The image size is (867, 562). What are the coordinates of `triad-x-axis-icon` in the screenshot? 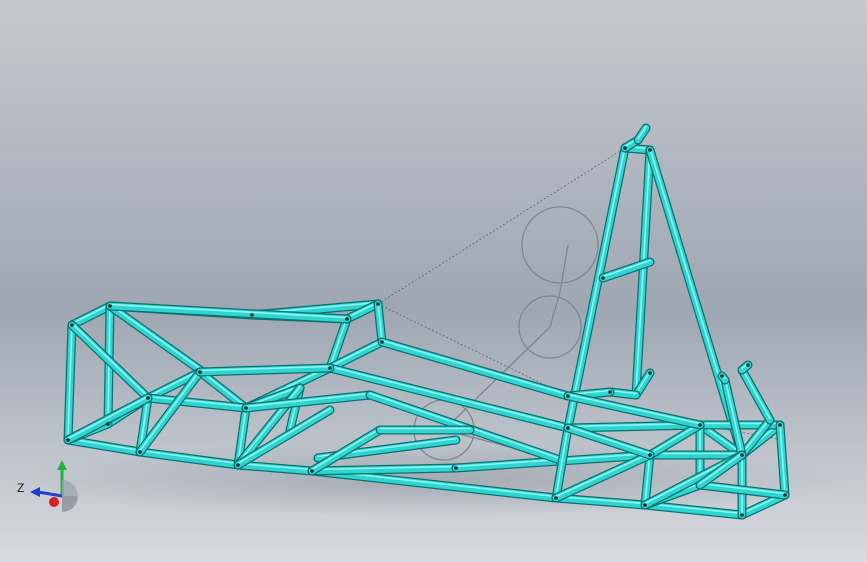 It's located at (54, 502).